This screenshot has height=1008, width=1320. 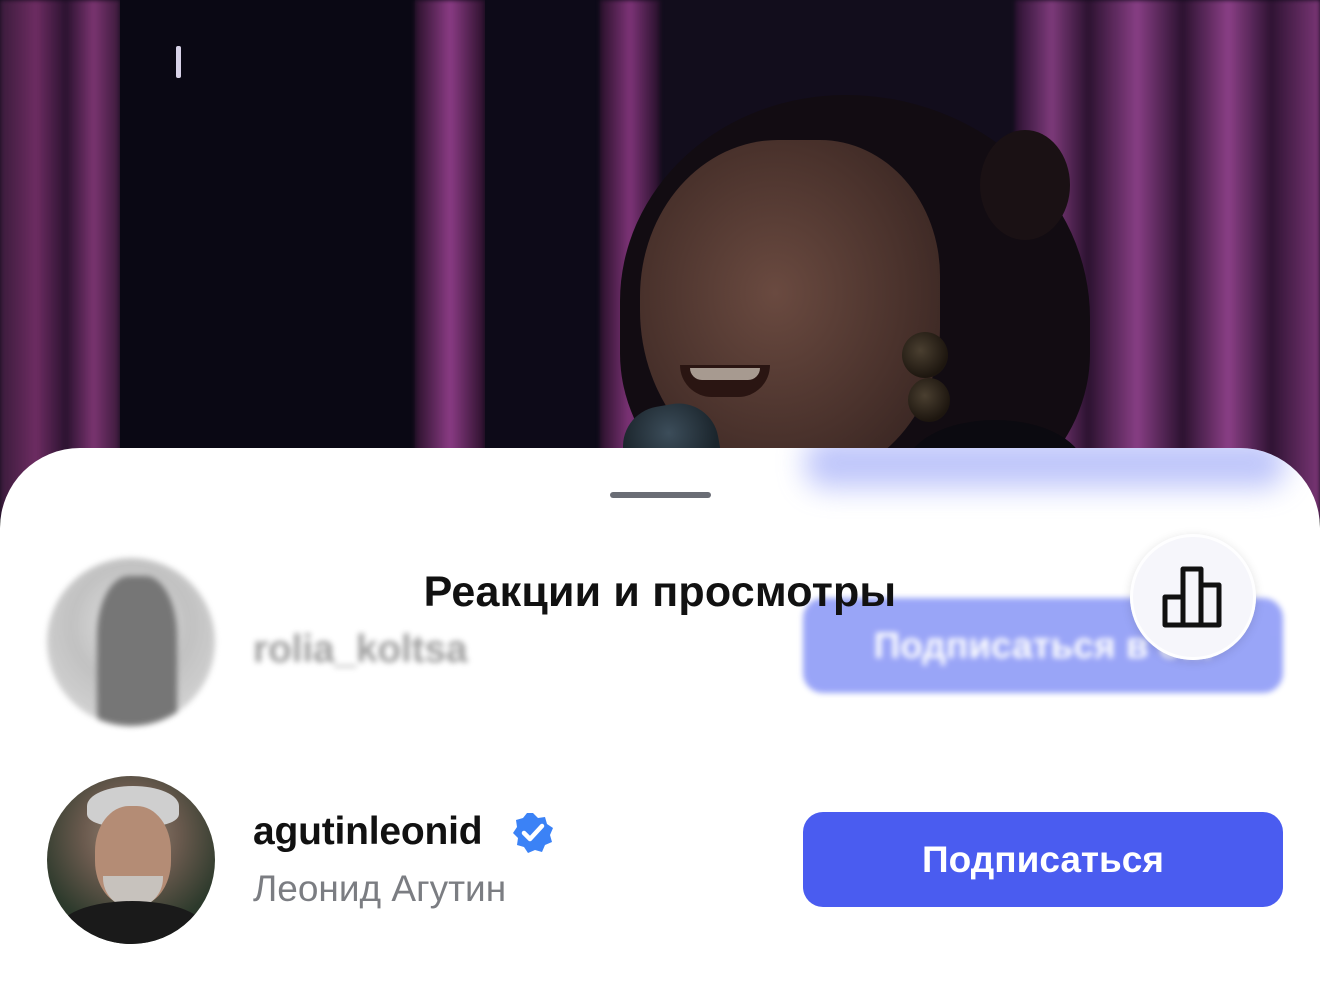 What do you see at coordinates (925, 355) in the screenshot?
I see `earring-top` at bounding box center [925, 355].